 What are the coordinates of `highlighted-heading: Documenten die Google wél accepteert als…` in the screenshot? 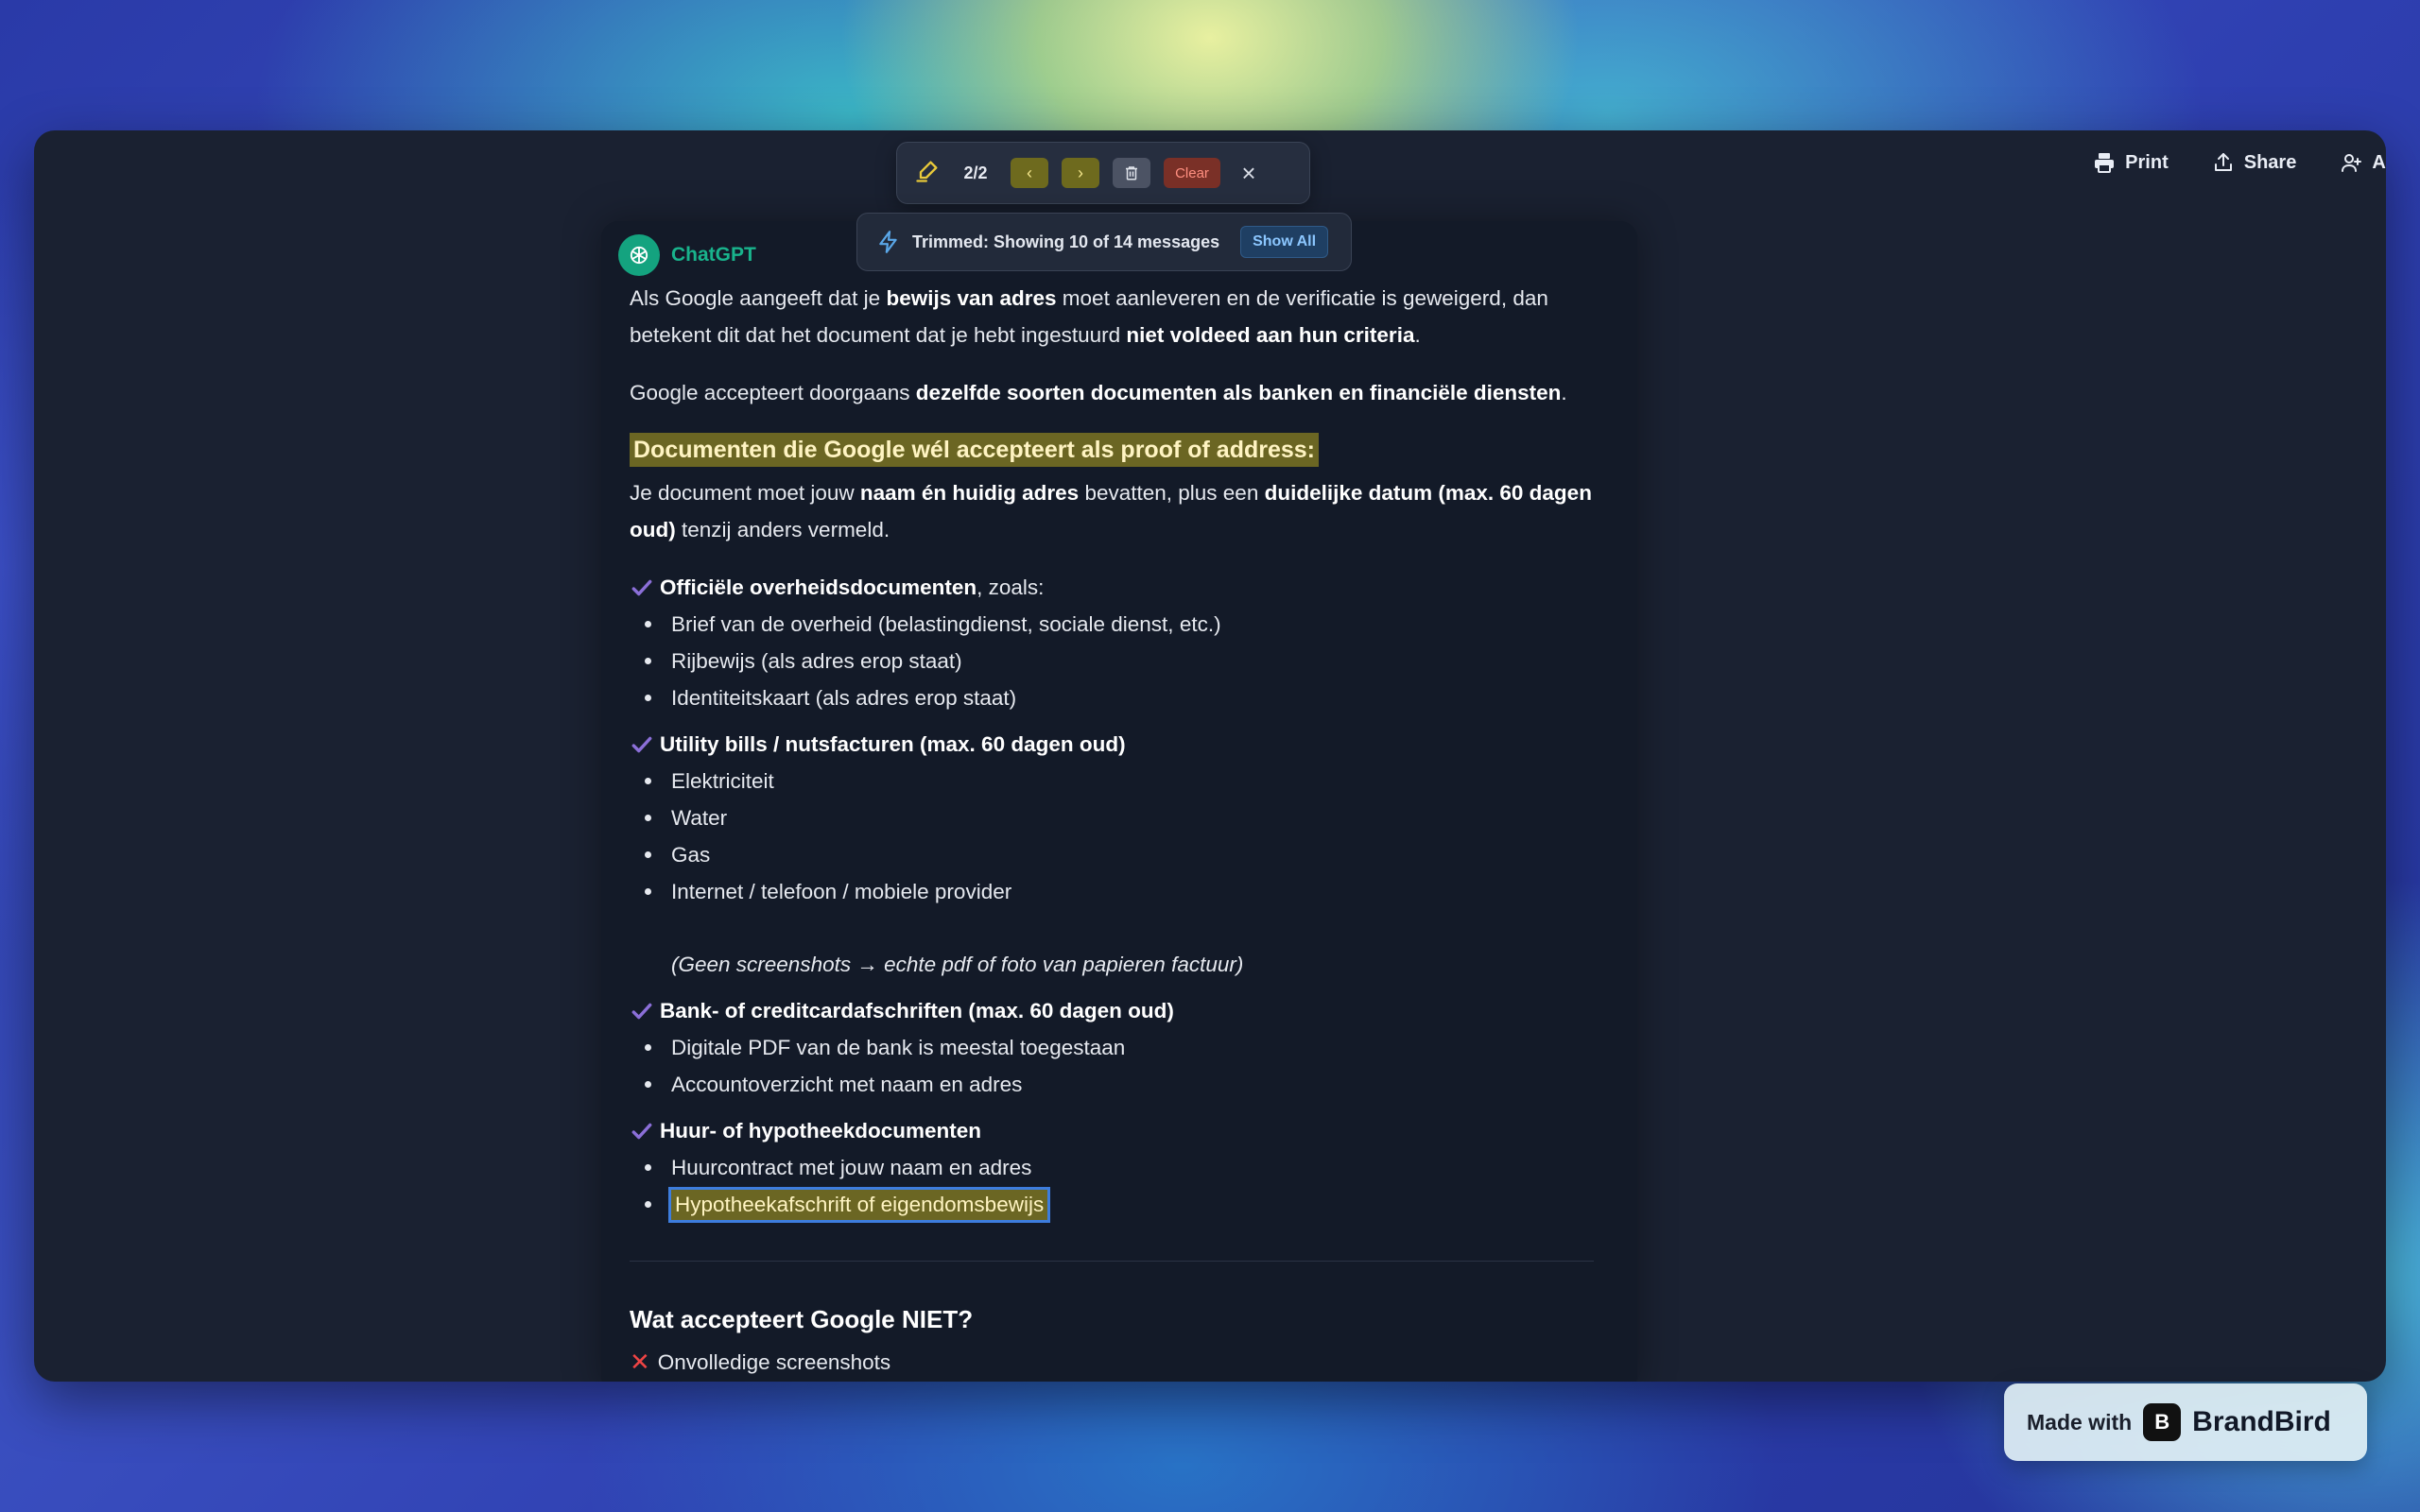 It's located at (1112, 453).